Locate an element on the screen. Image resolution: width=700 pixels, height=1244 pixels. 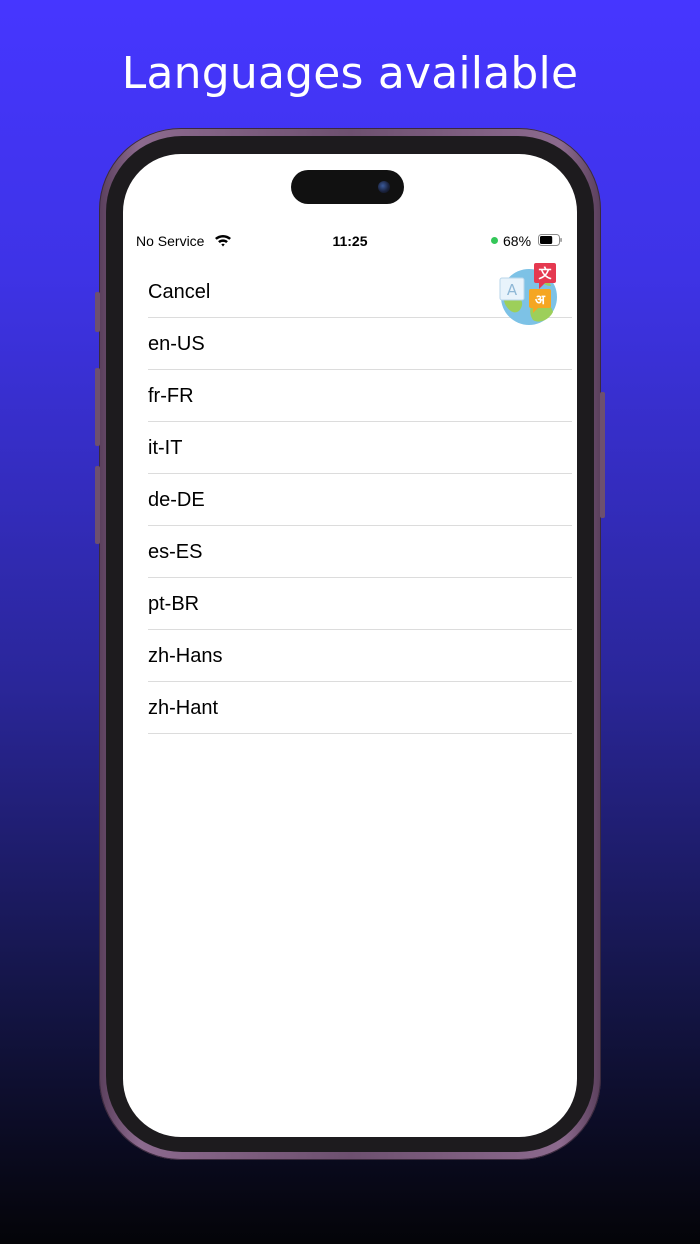
list-item-es-es: es-ES is located at coordinates (360, 552).